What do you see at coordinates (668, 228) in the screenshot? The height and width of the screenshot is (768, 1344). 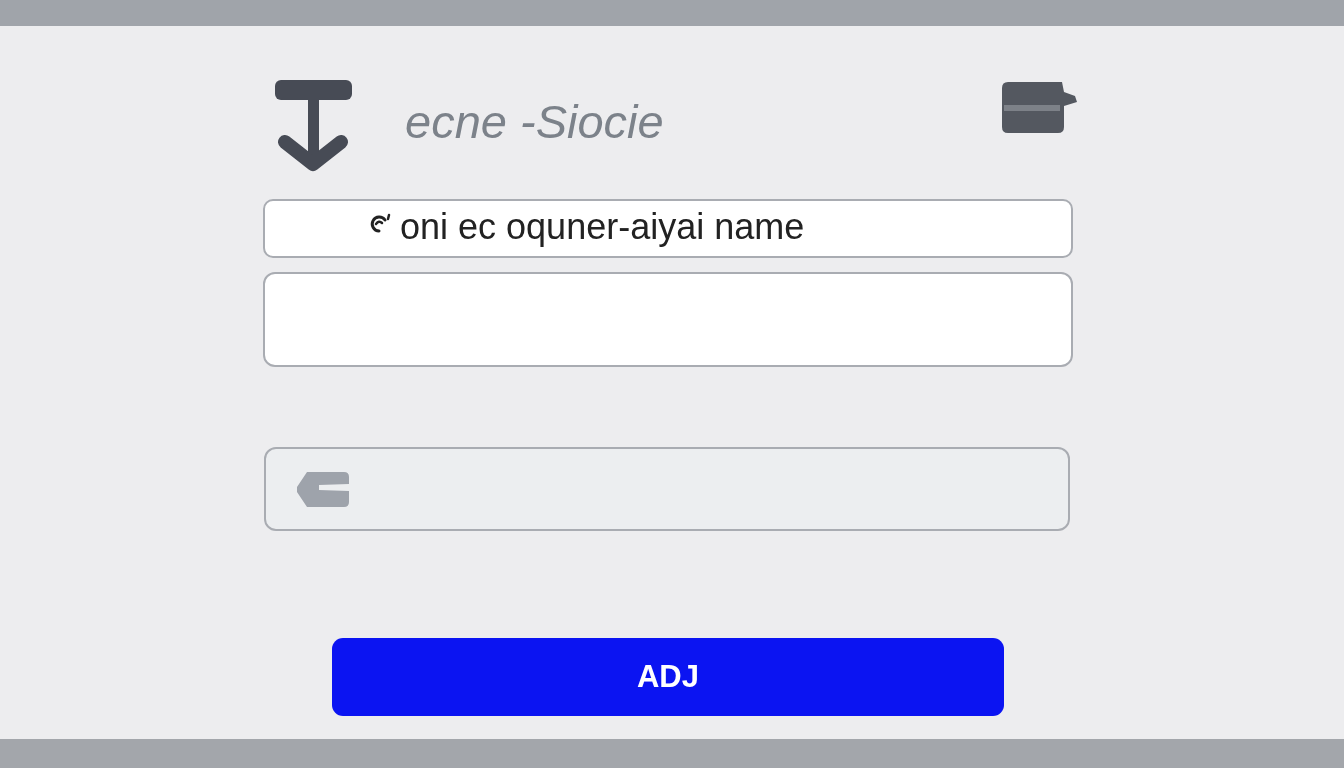 I see `text-field: oni ec oquner-aiyai name` at bounding box center [668, 228].